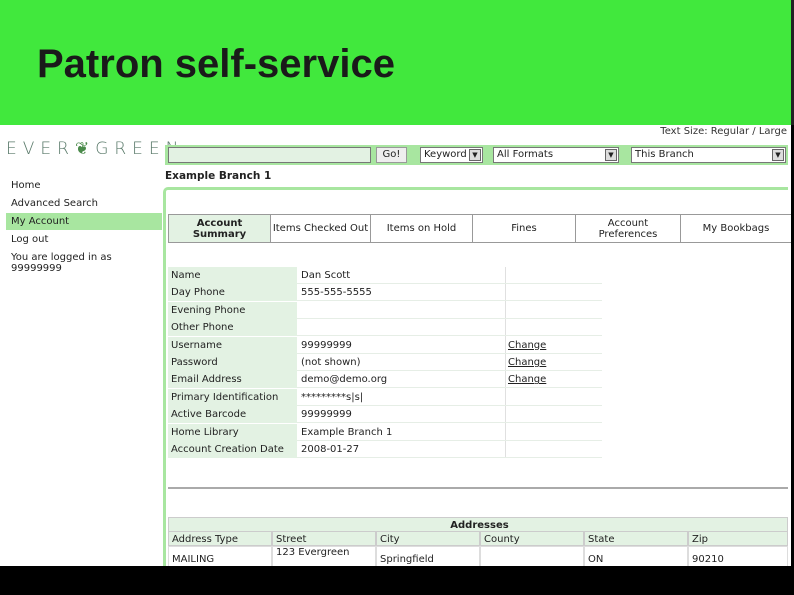  What do you see at coordinates (320, 228) in the screenshot?
I see `tab-items-checked-out: Items Checked Out` at bounding box center [320, 228].